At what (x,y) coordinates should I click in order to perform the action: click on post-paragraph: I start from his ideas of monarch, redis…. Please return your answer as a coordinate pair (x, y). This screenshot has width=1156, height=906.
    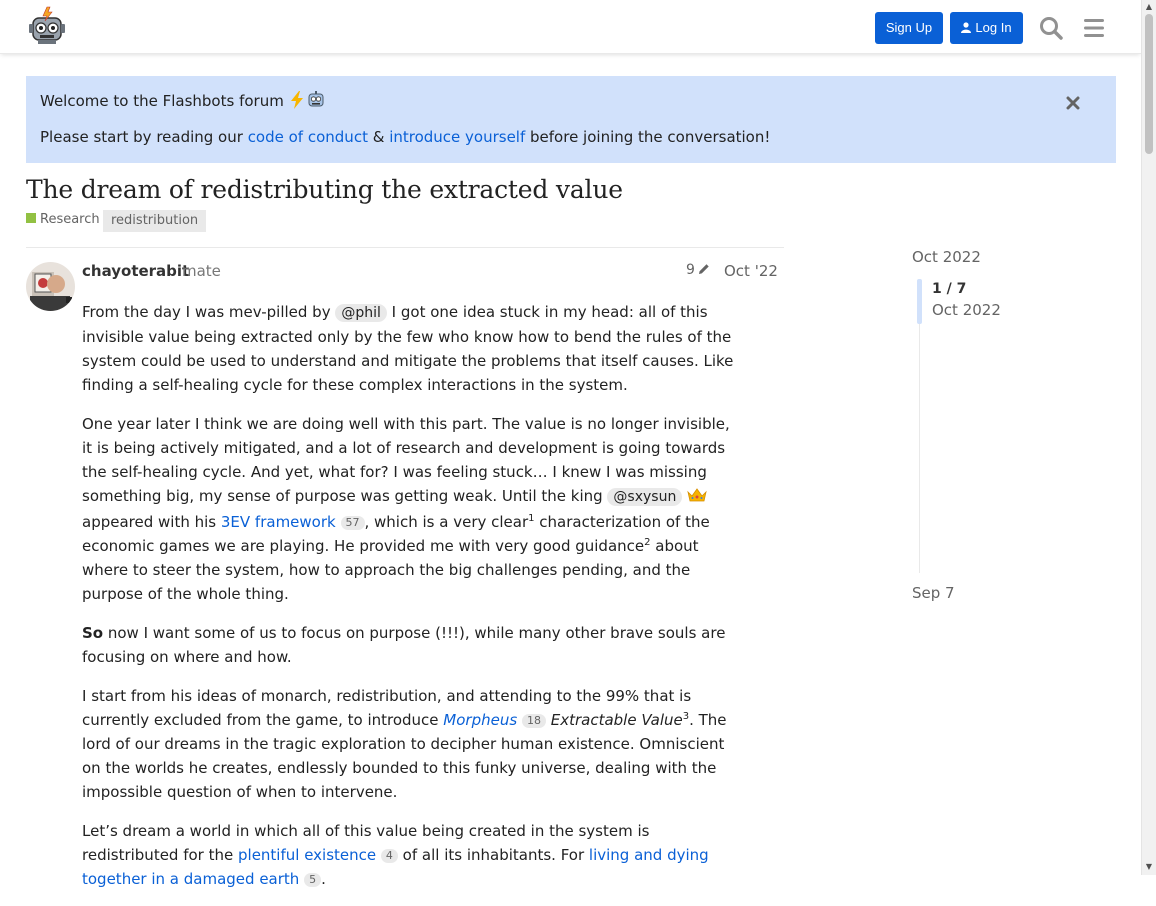
    Looking at the image, I should click on (412, 744).